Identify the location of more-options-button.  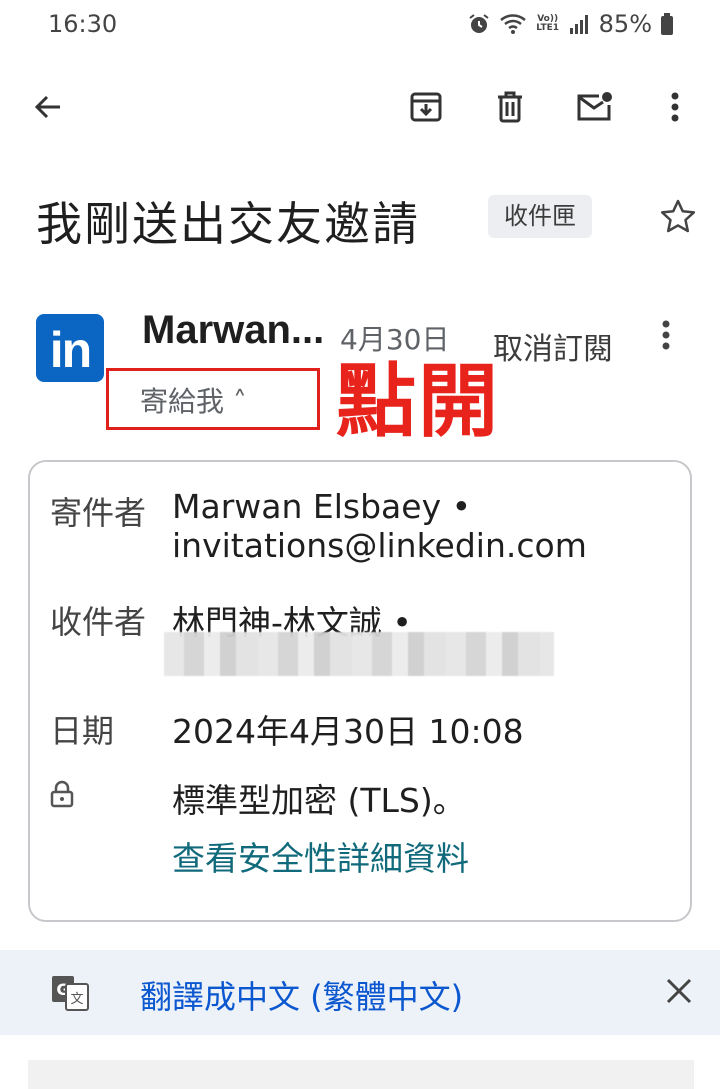
(675, 107).